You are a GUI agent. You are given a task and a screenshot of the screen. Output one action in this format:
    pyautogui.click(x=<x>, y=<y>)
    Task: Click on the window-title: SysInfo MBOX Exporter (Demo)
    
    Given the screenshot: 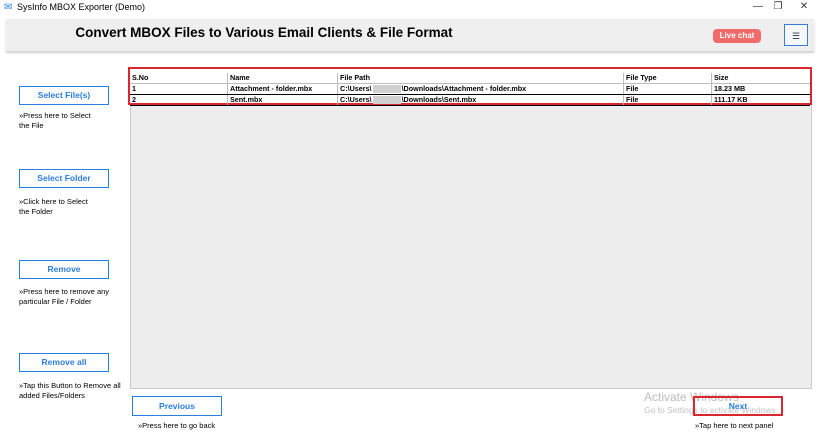 What is the action you would take?
    pyautogui.click(x=81, y=7)
    